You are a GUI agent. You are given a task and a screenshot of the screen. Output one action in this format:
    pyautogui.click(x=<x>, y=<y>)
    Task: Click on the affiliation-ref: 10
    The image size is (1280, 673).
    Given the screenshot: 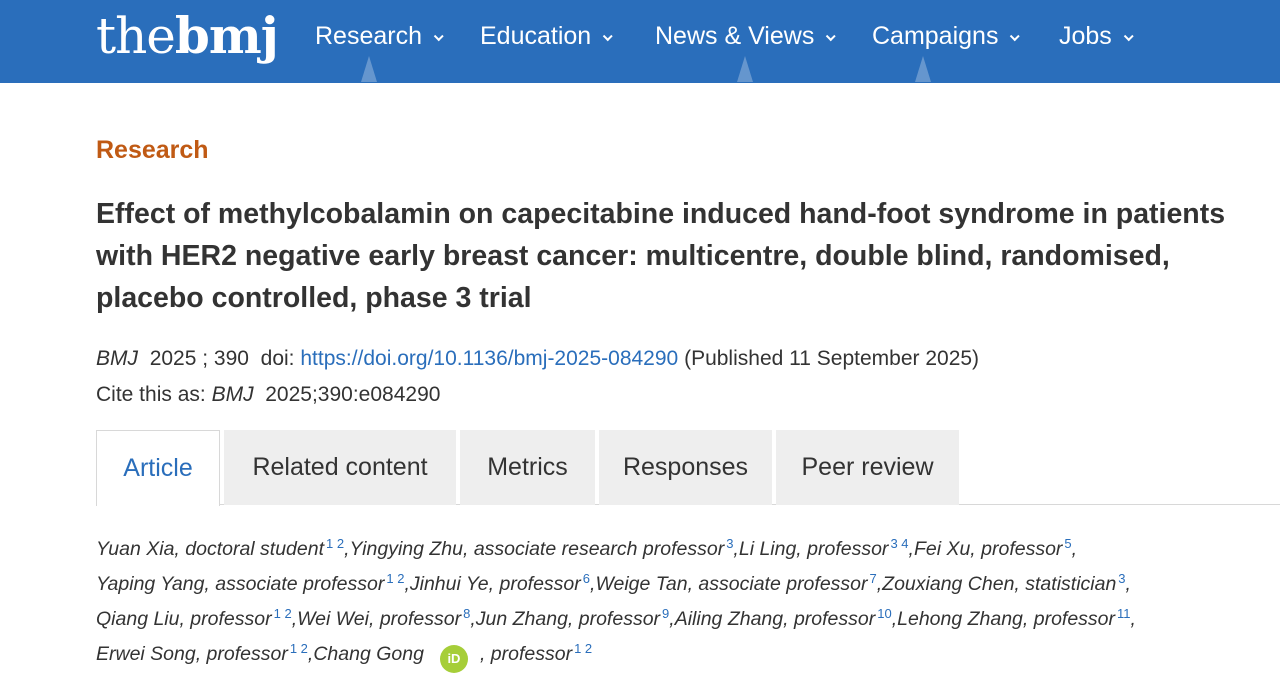 What is the action you would take?
    pyautogui.click(x=884, y=613)
    